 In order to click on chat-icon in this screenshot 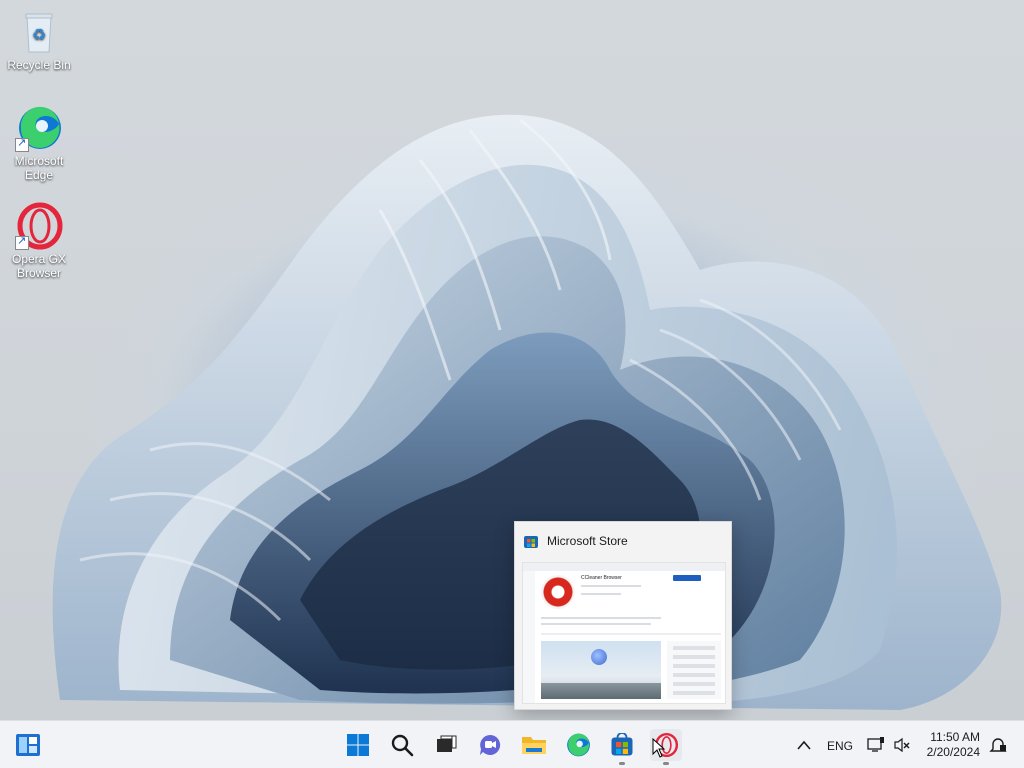, I will do `click(490, 744)`.